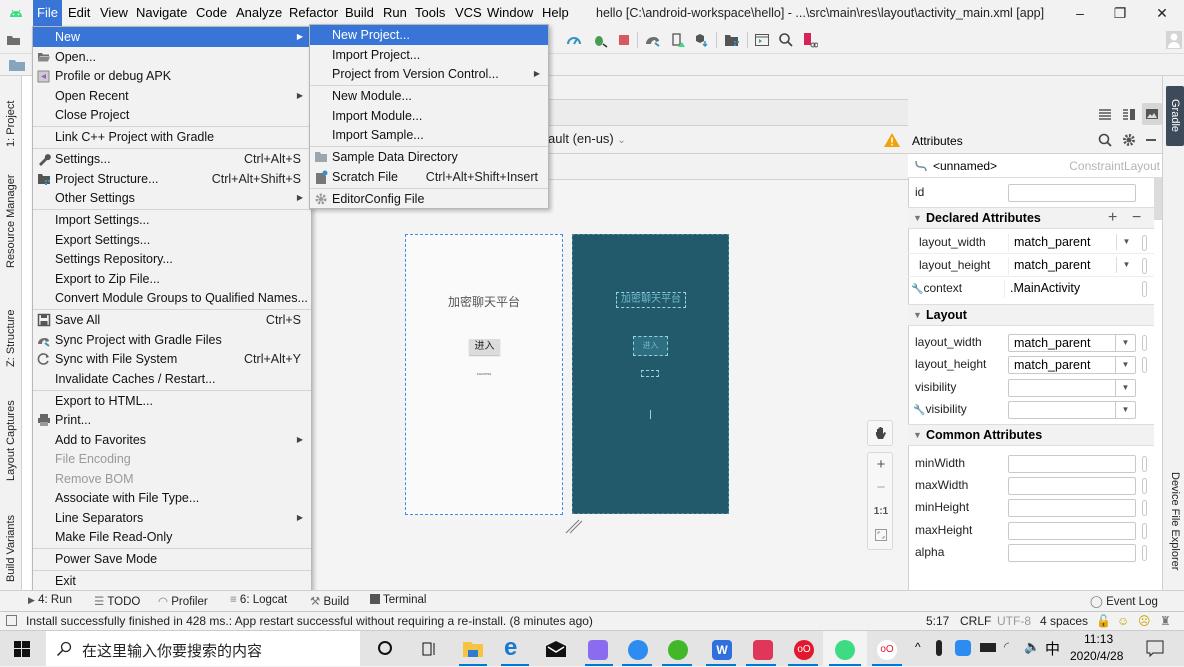  I want to click on id-input, so click(1072, 193).